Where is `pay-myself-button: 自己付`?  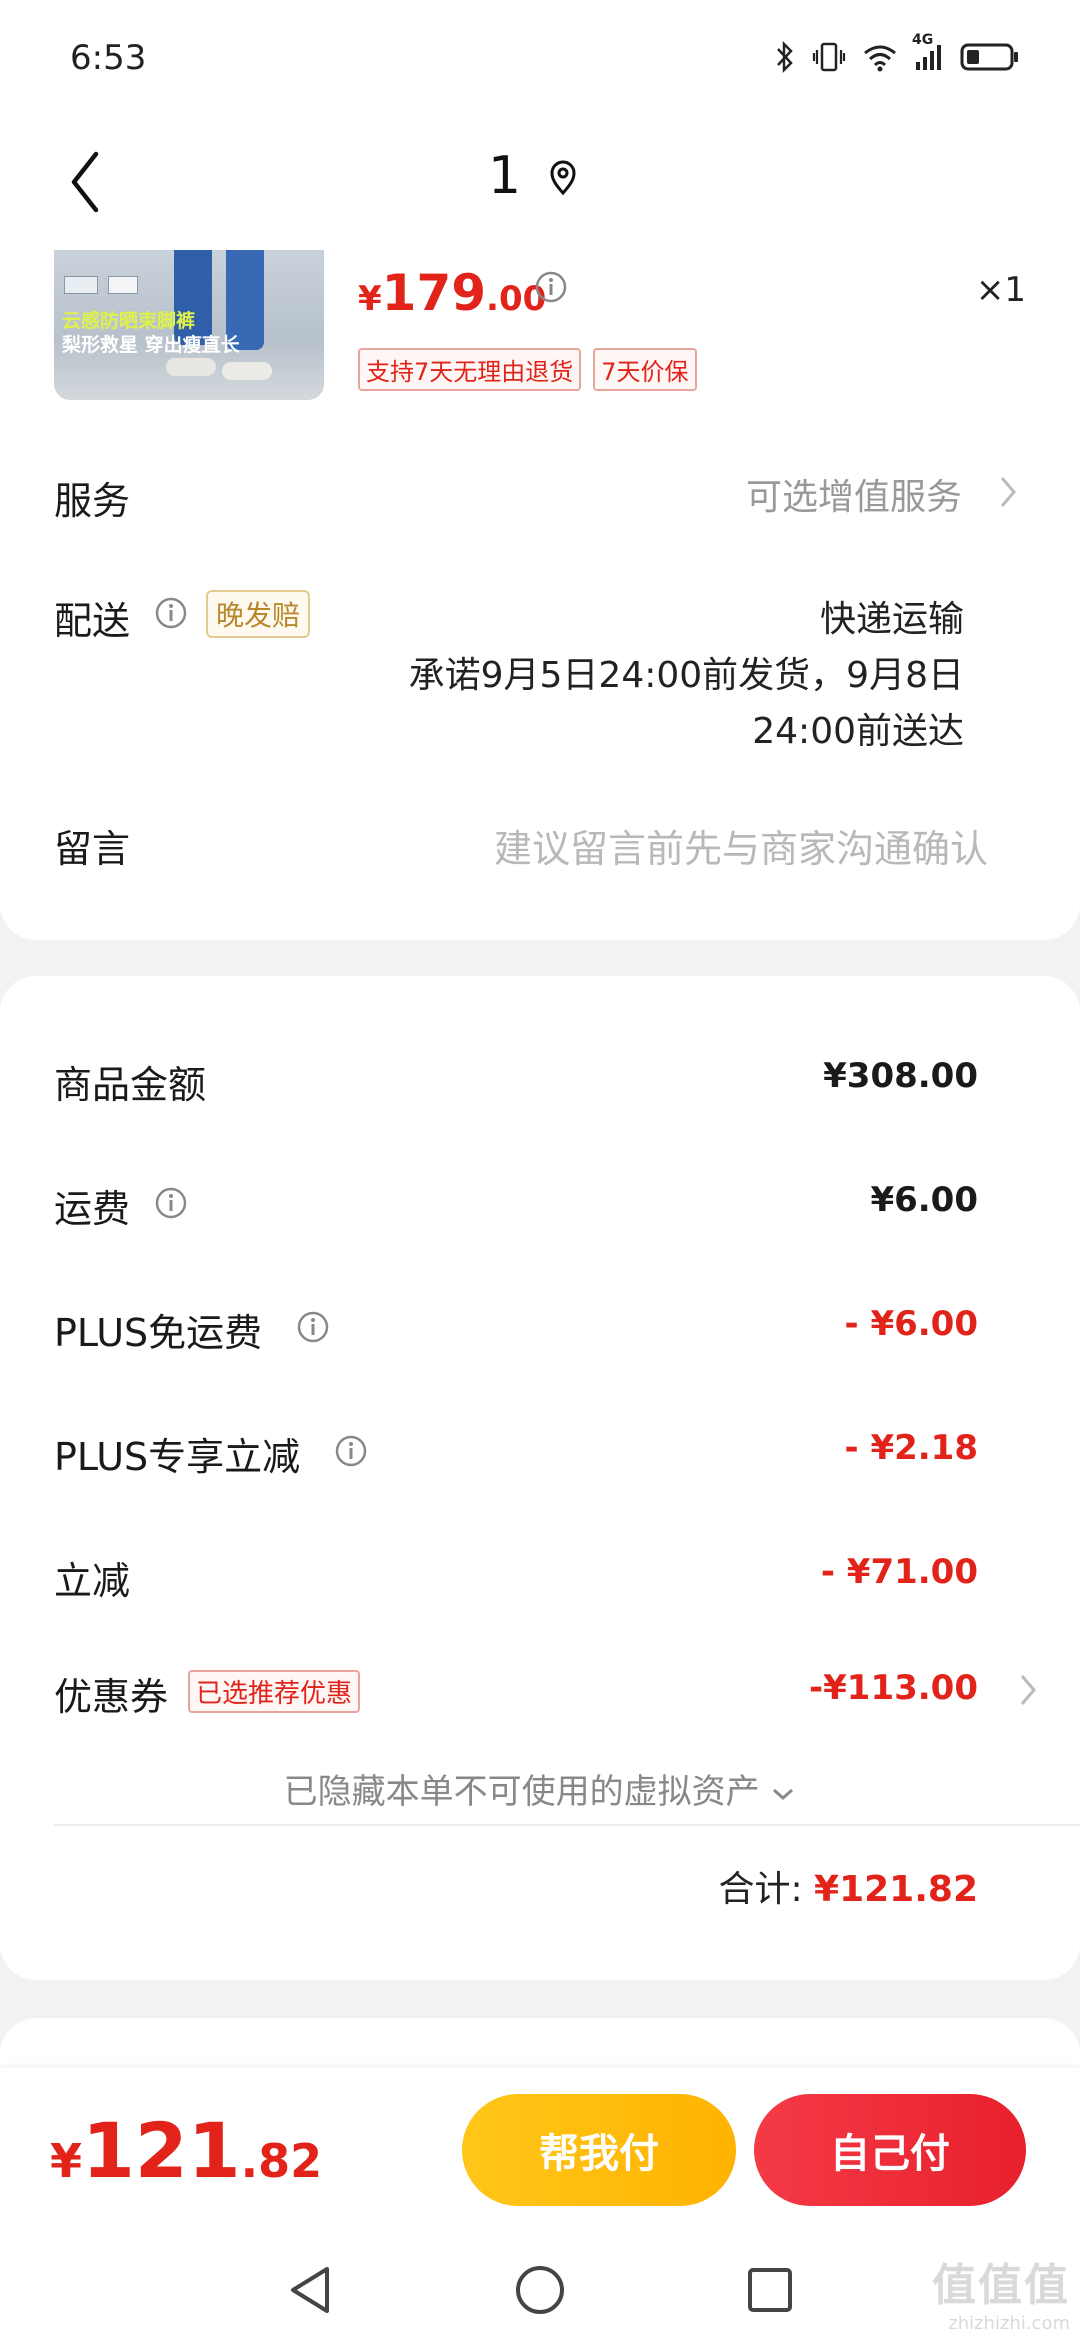
pay-myself-button: 自己付 is located at coordinates (890, 2150).